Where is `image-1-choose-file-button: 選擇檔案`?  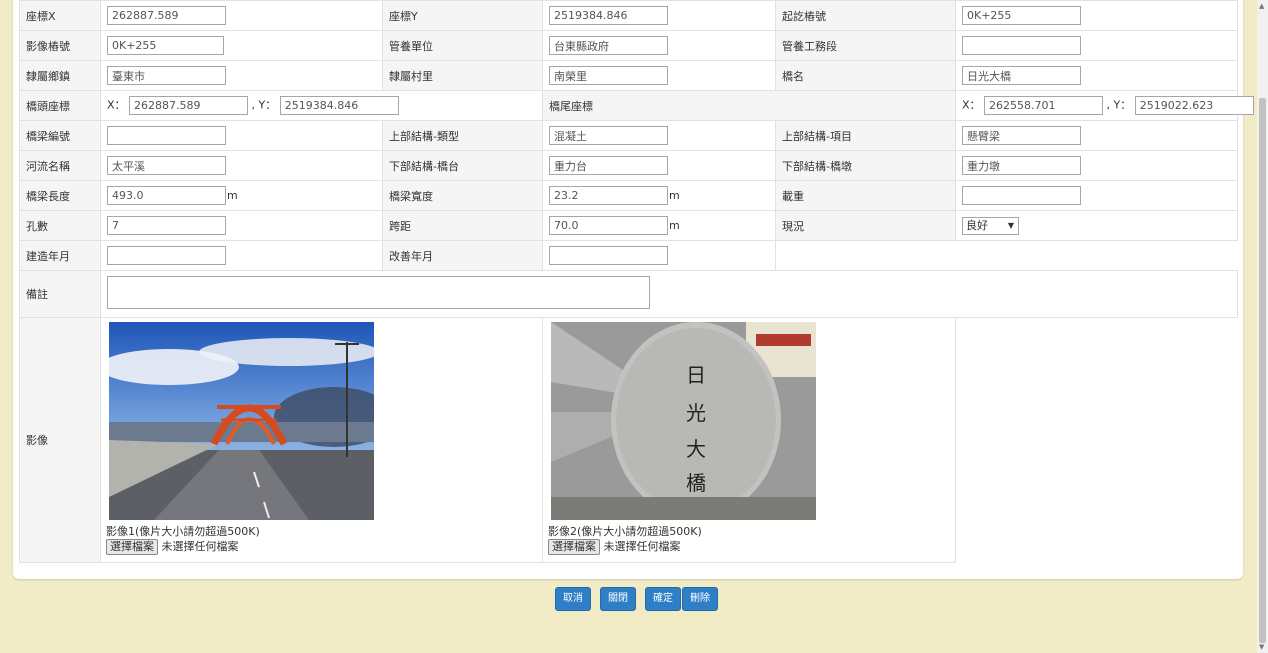
image-1-choose-file-button: 選擇檔案 is located at coordinates (132, 547).